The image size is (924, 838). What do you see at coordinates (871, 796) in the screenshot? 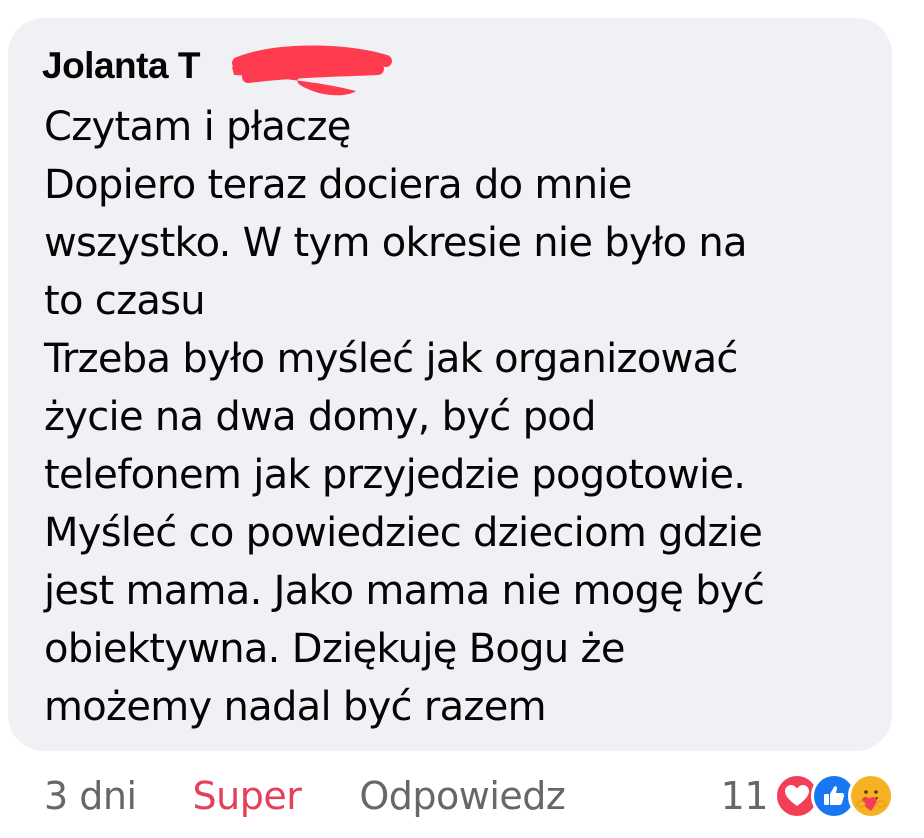
I see `care-reaction-icon` at bounding box center [871, 796].